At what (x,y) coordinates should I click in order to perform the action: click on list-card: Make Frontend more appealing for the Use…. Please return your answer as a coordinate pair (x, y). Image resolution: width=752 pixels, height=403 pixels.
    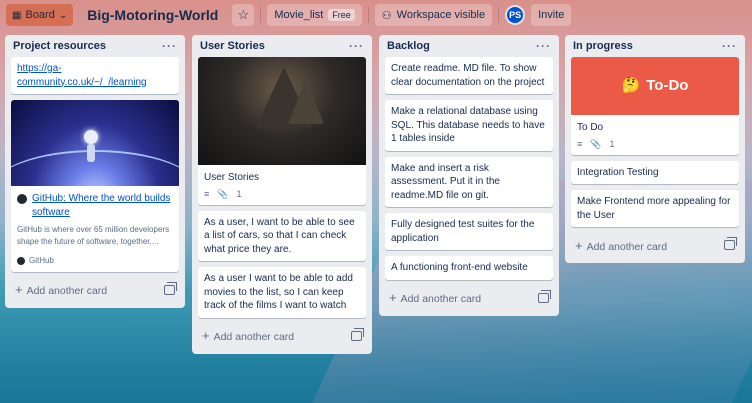
    Looking at the image, I should click on (655, 209).